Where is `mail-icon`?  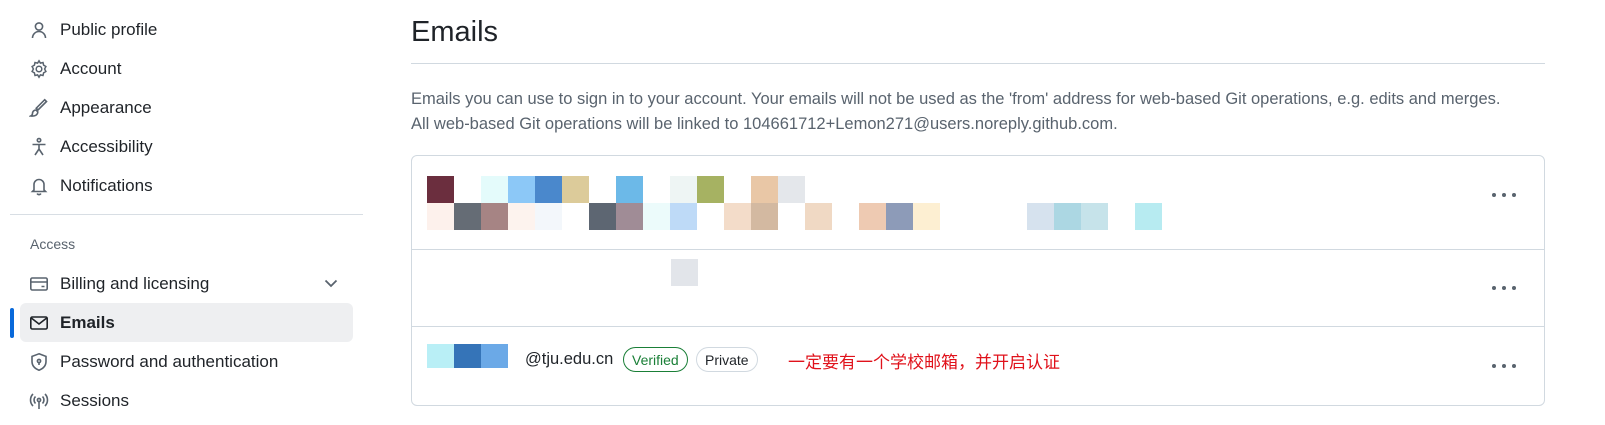 mail-icon is located at coordinates (39, 323).